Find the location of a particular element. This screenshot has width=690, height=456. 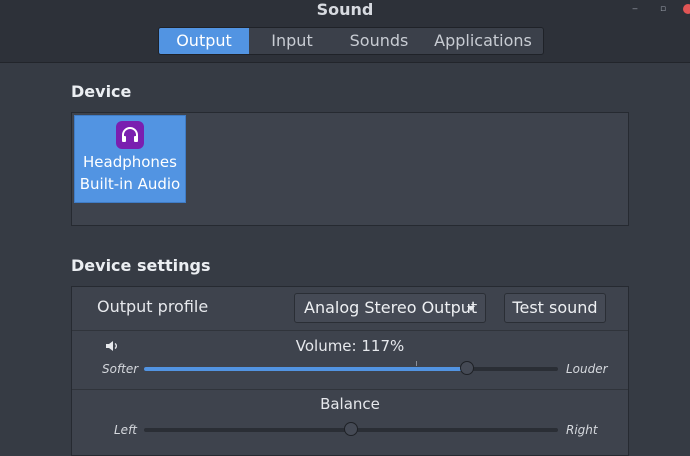

maximize-icon: ▫ is located at coordinates (663, 9).